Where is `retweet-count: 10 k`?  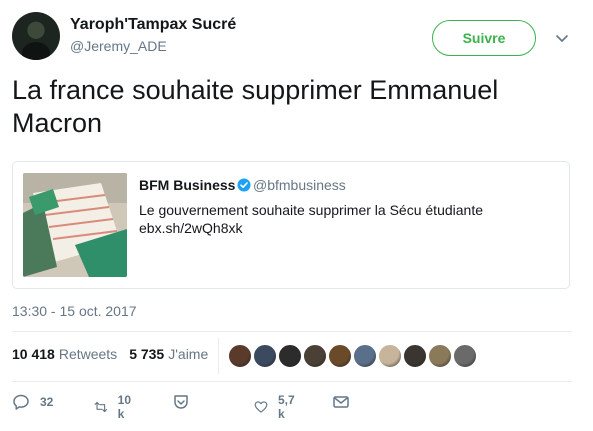
retweet-count: 10 k is located at coordinates (124, 407).